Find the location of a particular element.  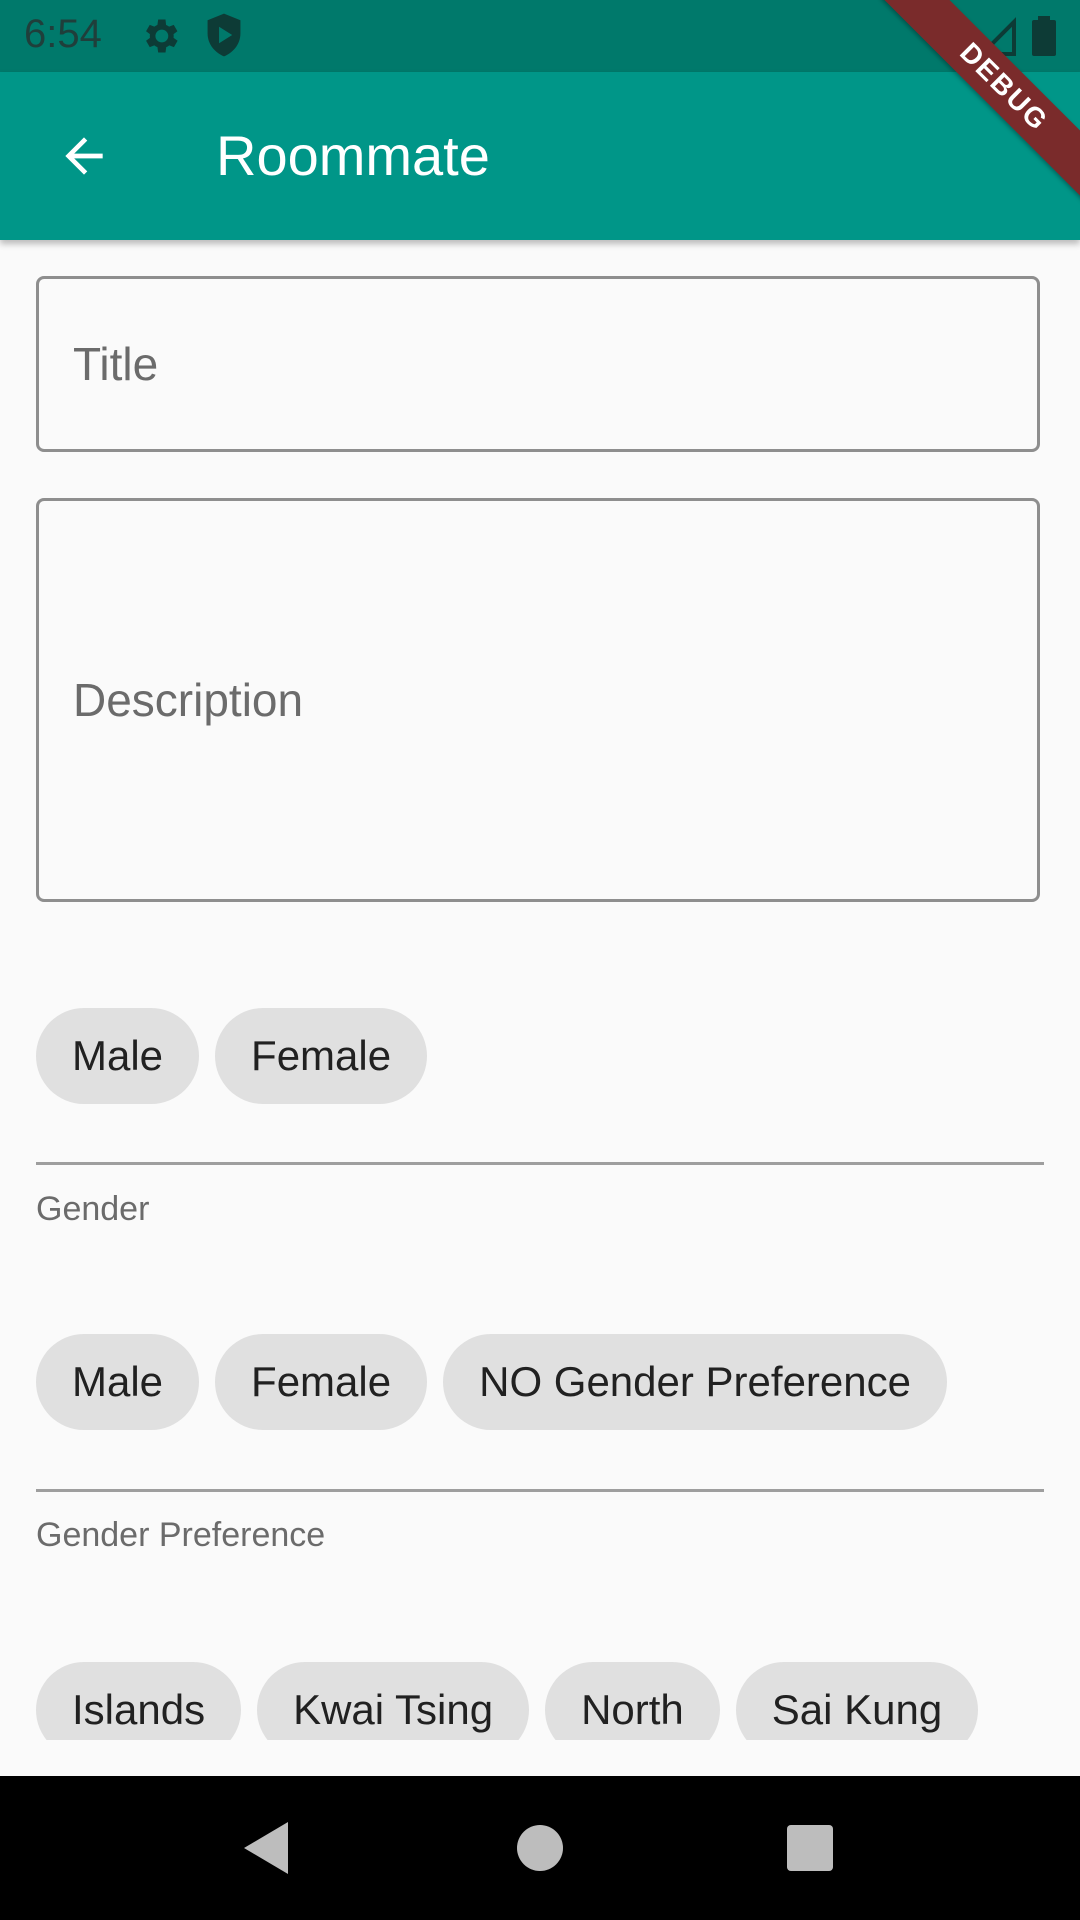

nav-home-button is located at coordinates (540, 1848).